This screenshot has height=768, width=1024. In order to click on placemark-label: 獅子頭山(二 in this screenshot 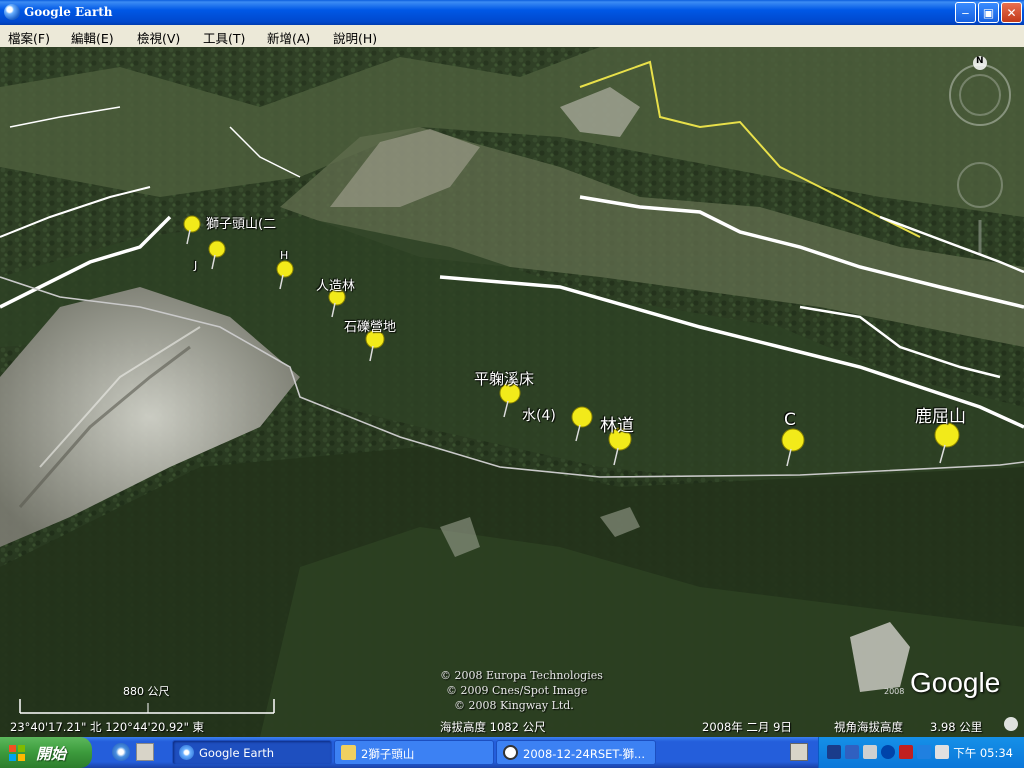, I will do `click(241, 222)`.